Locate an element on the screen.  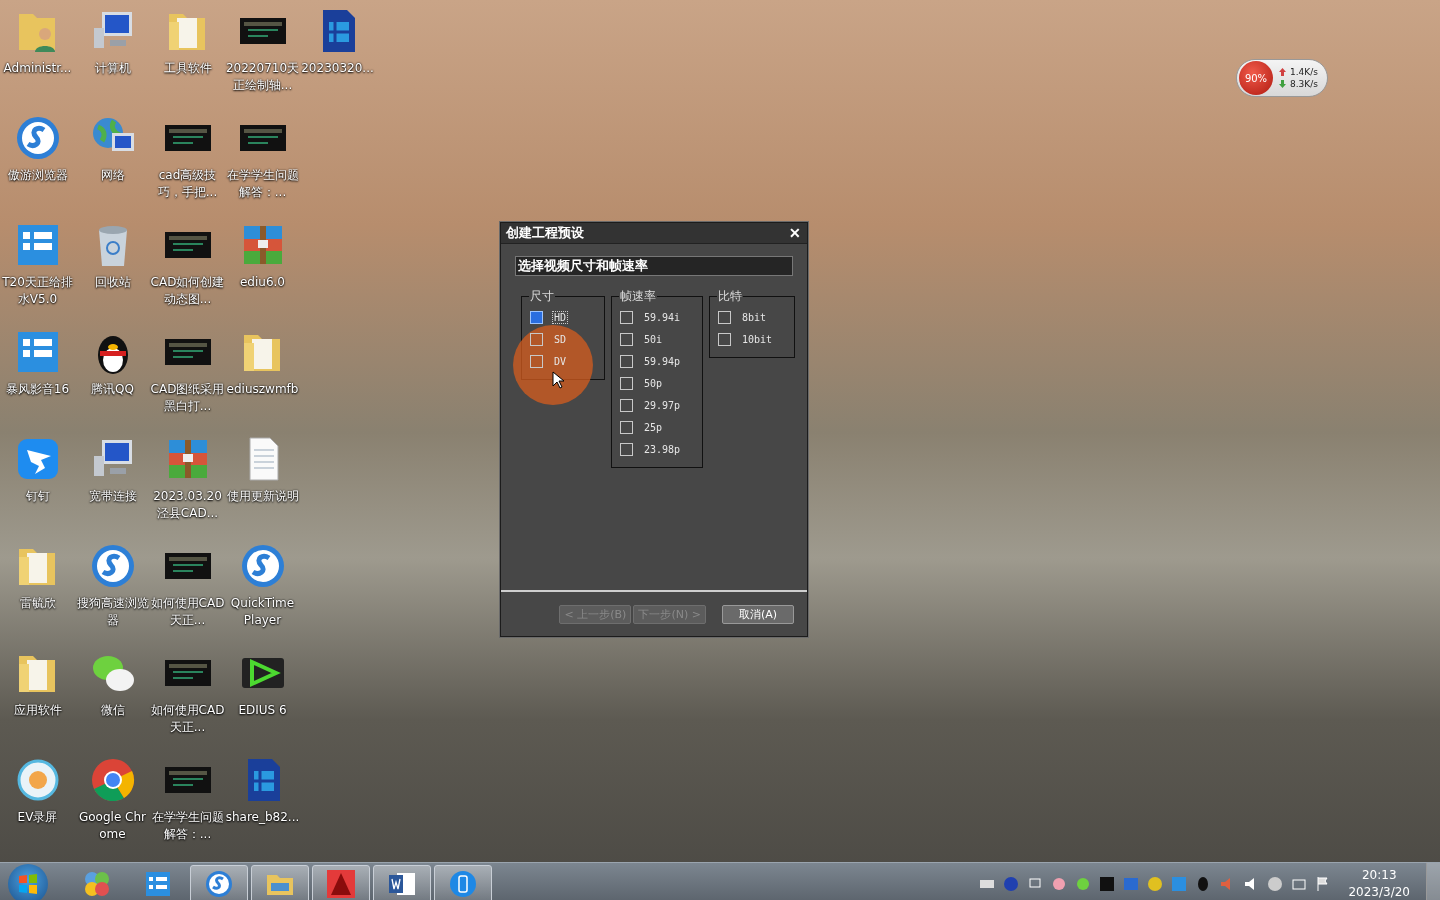
desktop-icon-label: 网络 is located at coordinates (112, 175).